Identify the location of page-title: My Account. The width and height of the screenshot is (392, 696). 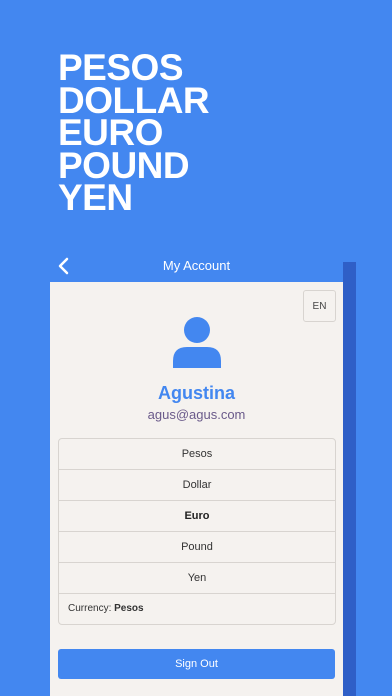
(196, 265).